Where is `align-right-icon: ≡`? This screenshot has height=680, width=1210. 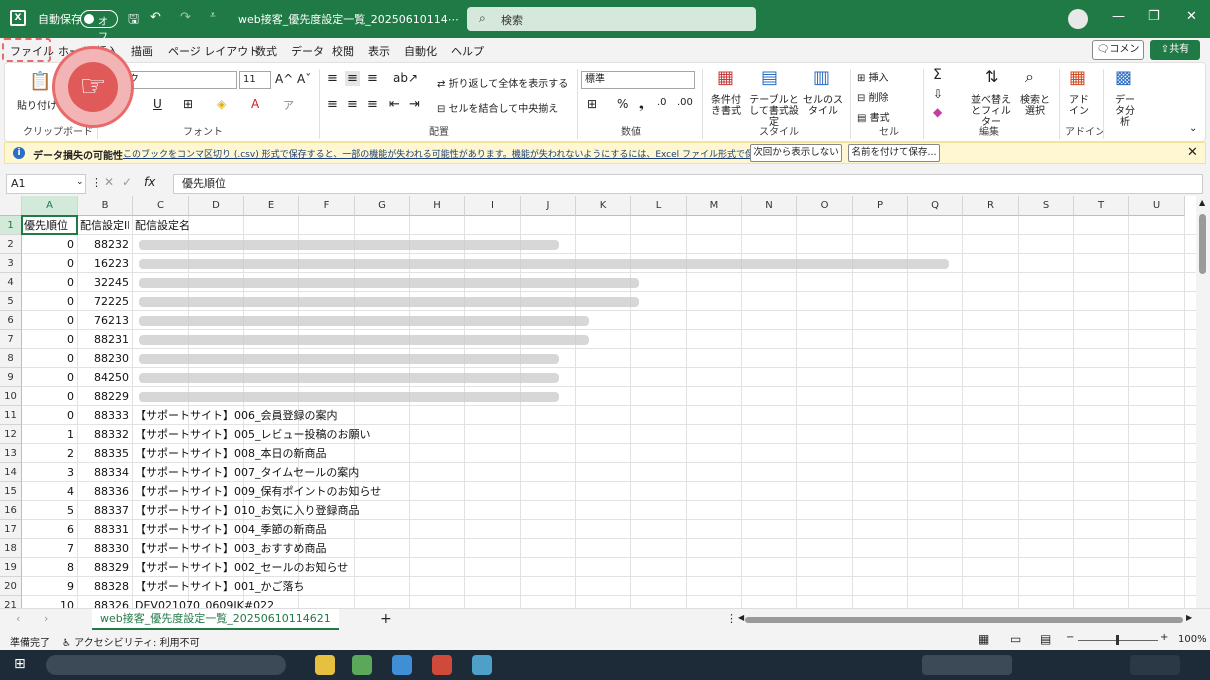 align-right-icon: ≡ is located at coordinates (372, 104).